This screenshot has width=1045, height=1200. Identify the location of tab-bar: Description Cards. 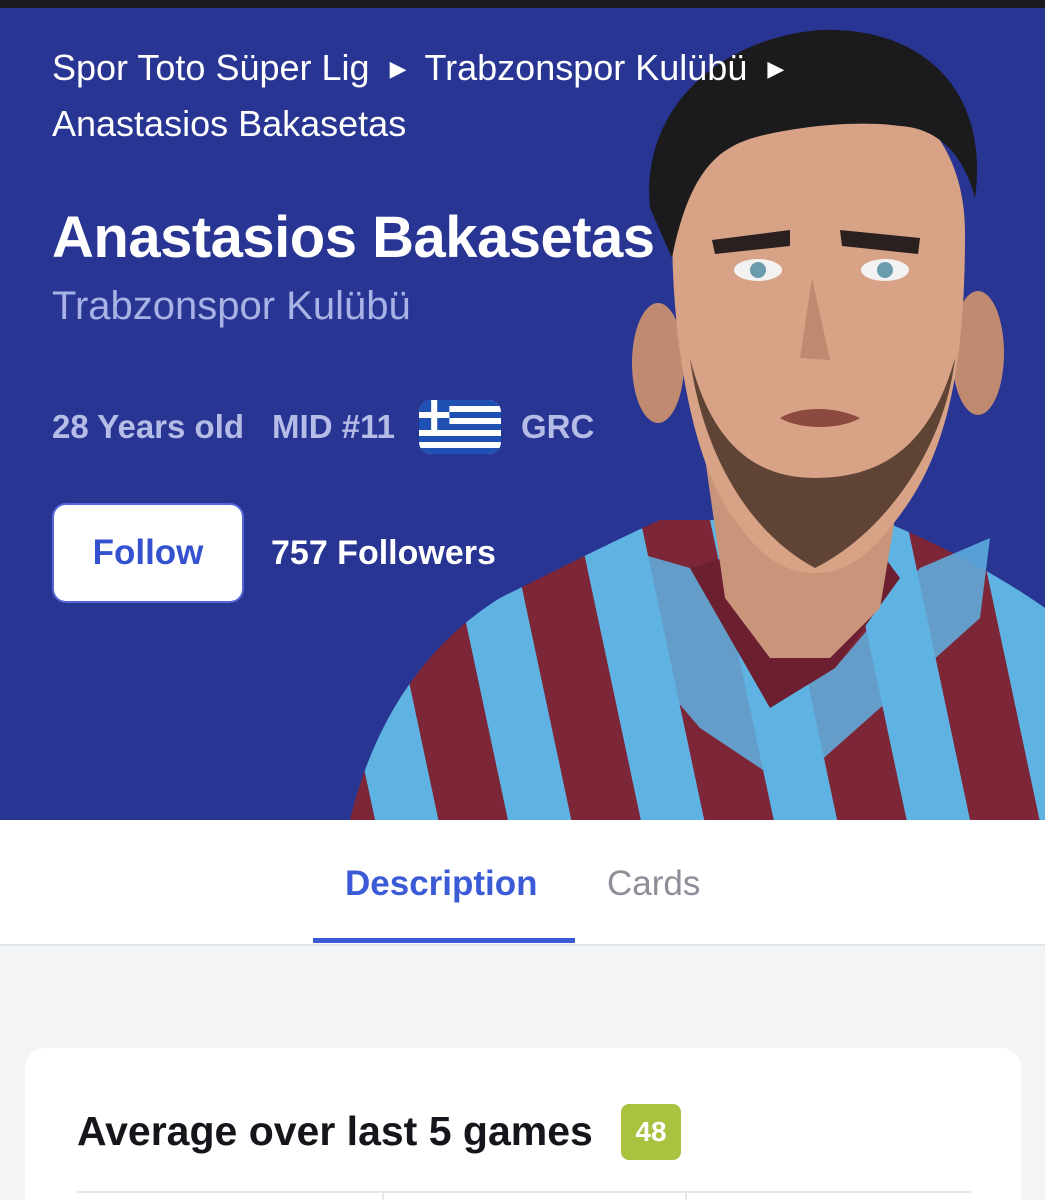
(522, 883).